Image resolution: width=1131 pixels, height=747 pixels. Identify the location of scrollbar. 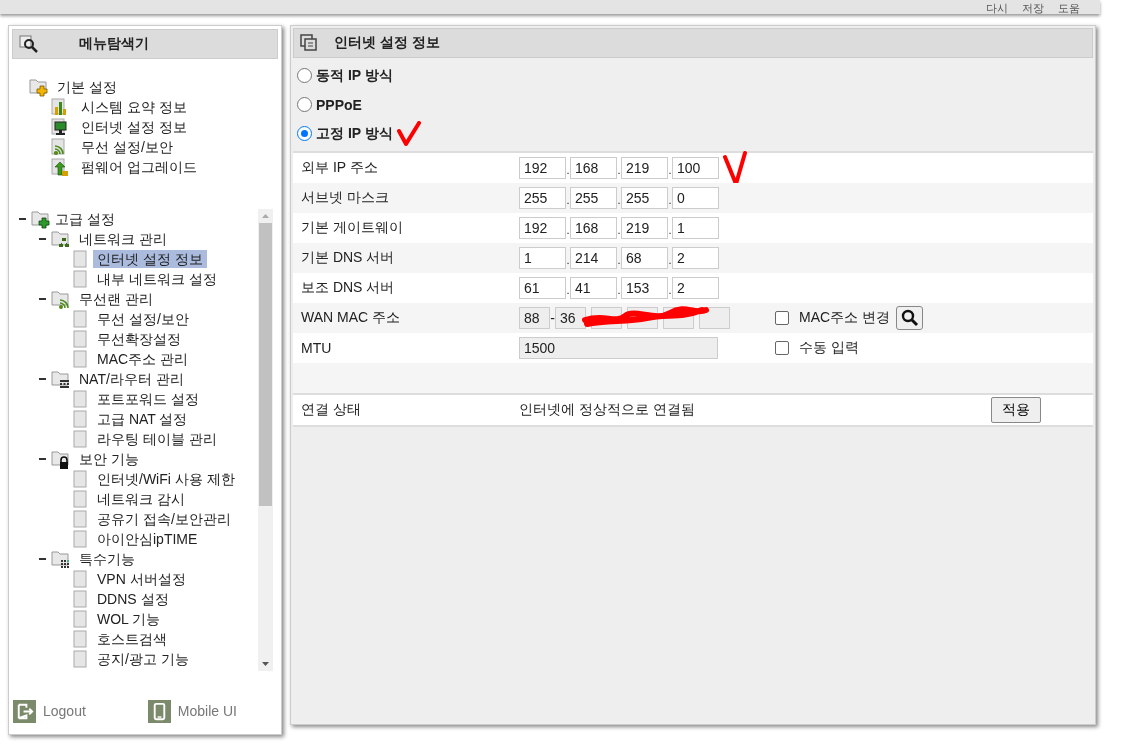
(265, 440).